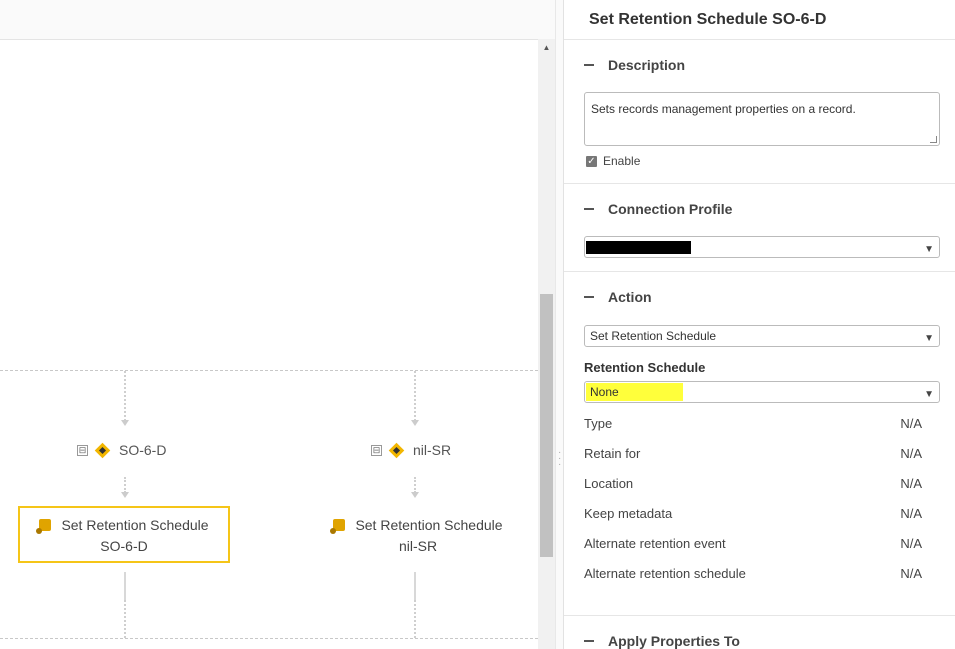  What do you see at coordinates (277, 20) in the screenshot?
I see `canvas-toolbar` at bounding box center [277, 20].